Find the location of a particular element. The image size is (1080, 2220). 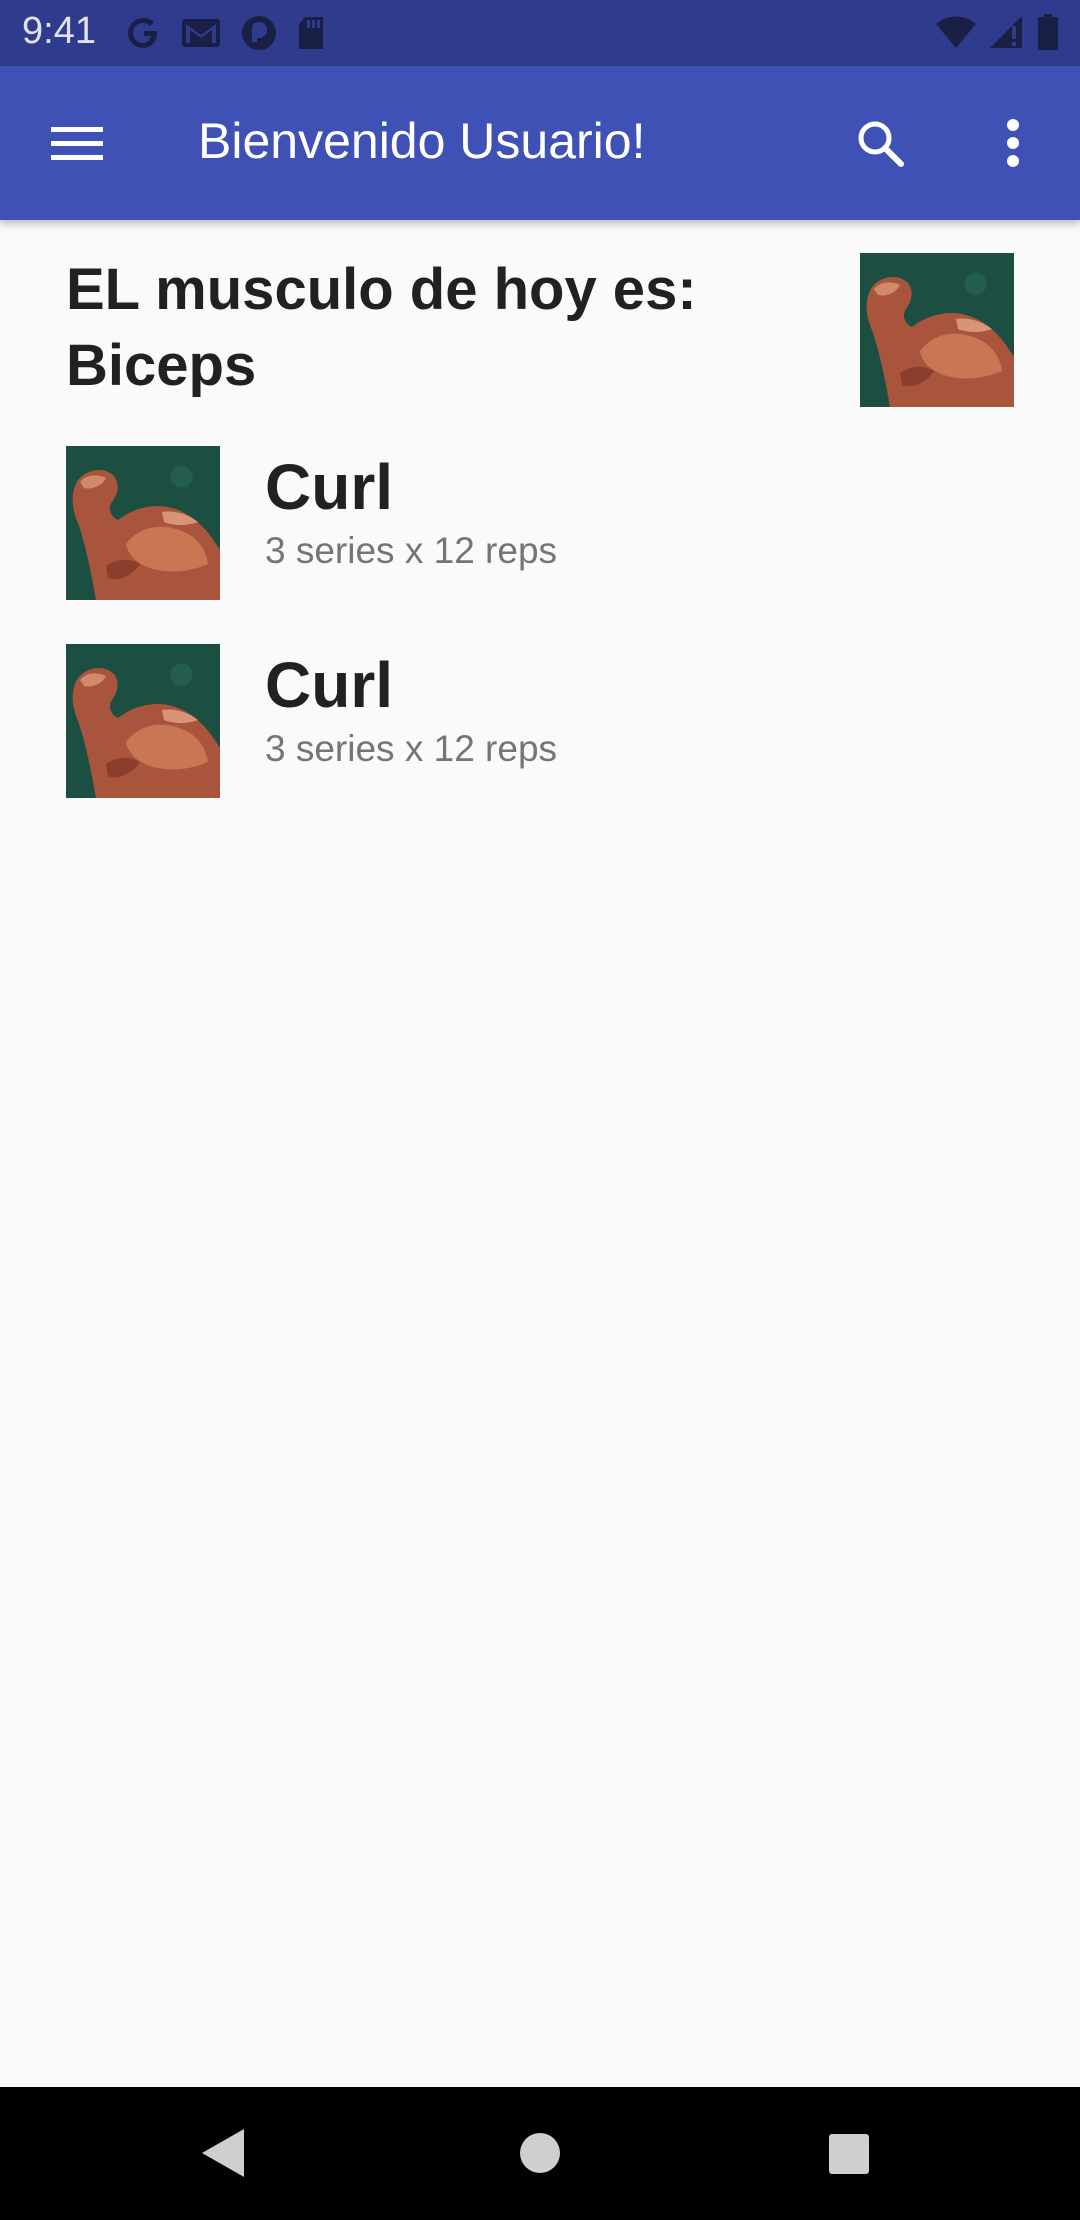

home-icon is located at coordinates (540, 2153).